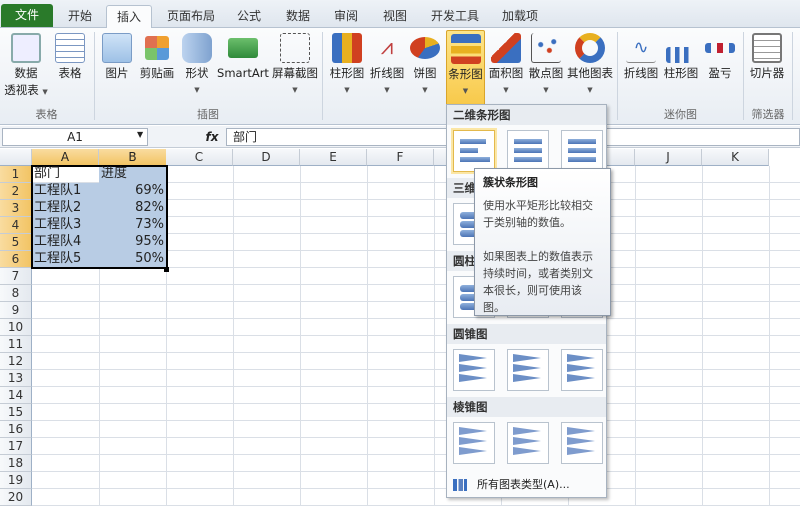 This screenshot has height=506, width=800. What do you see at coordinates (387, 64) in the screenshot?
I see `line-chart-button: ⩘ 折线图 ▼` at bounding box center [387, 64].